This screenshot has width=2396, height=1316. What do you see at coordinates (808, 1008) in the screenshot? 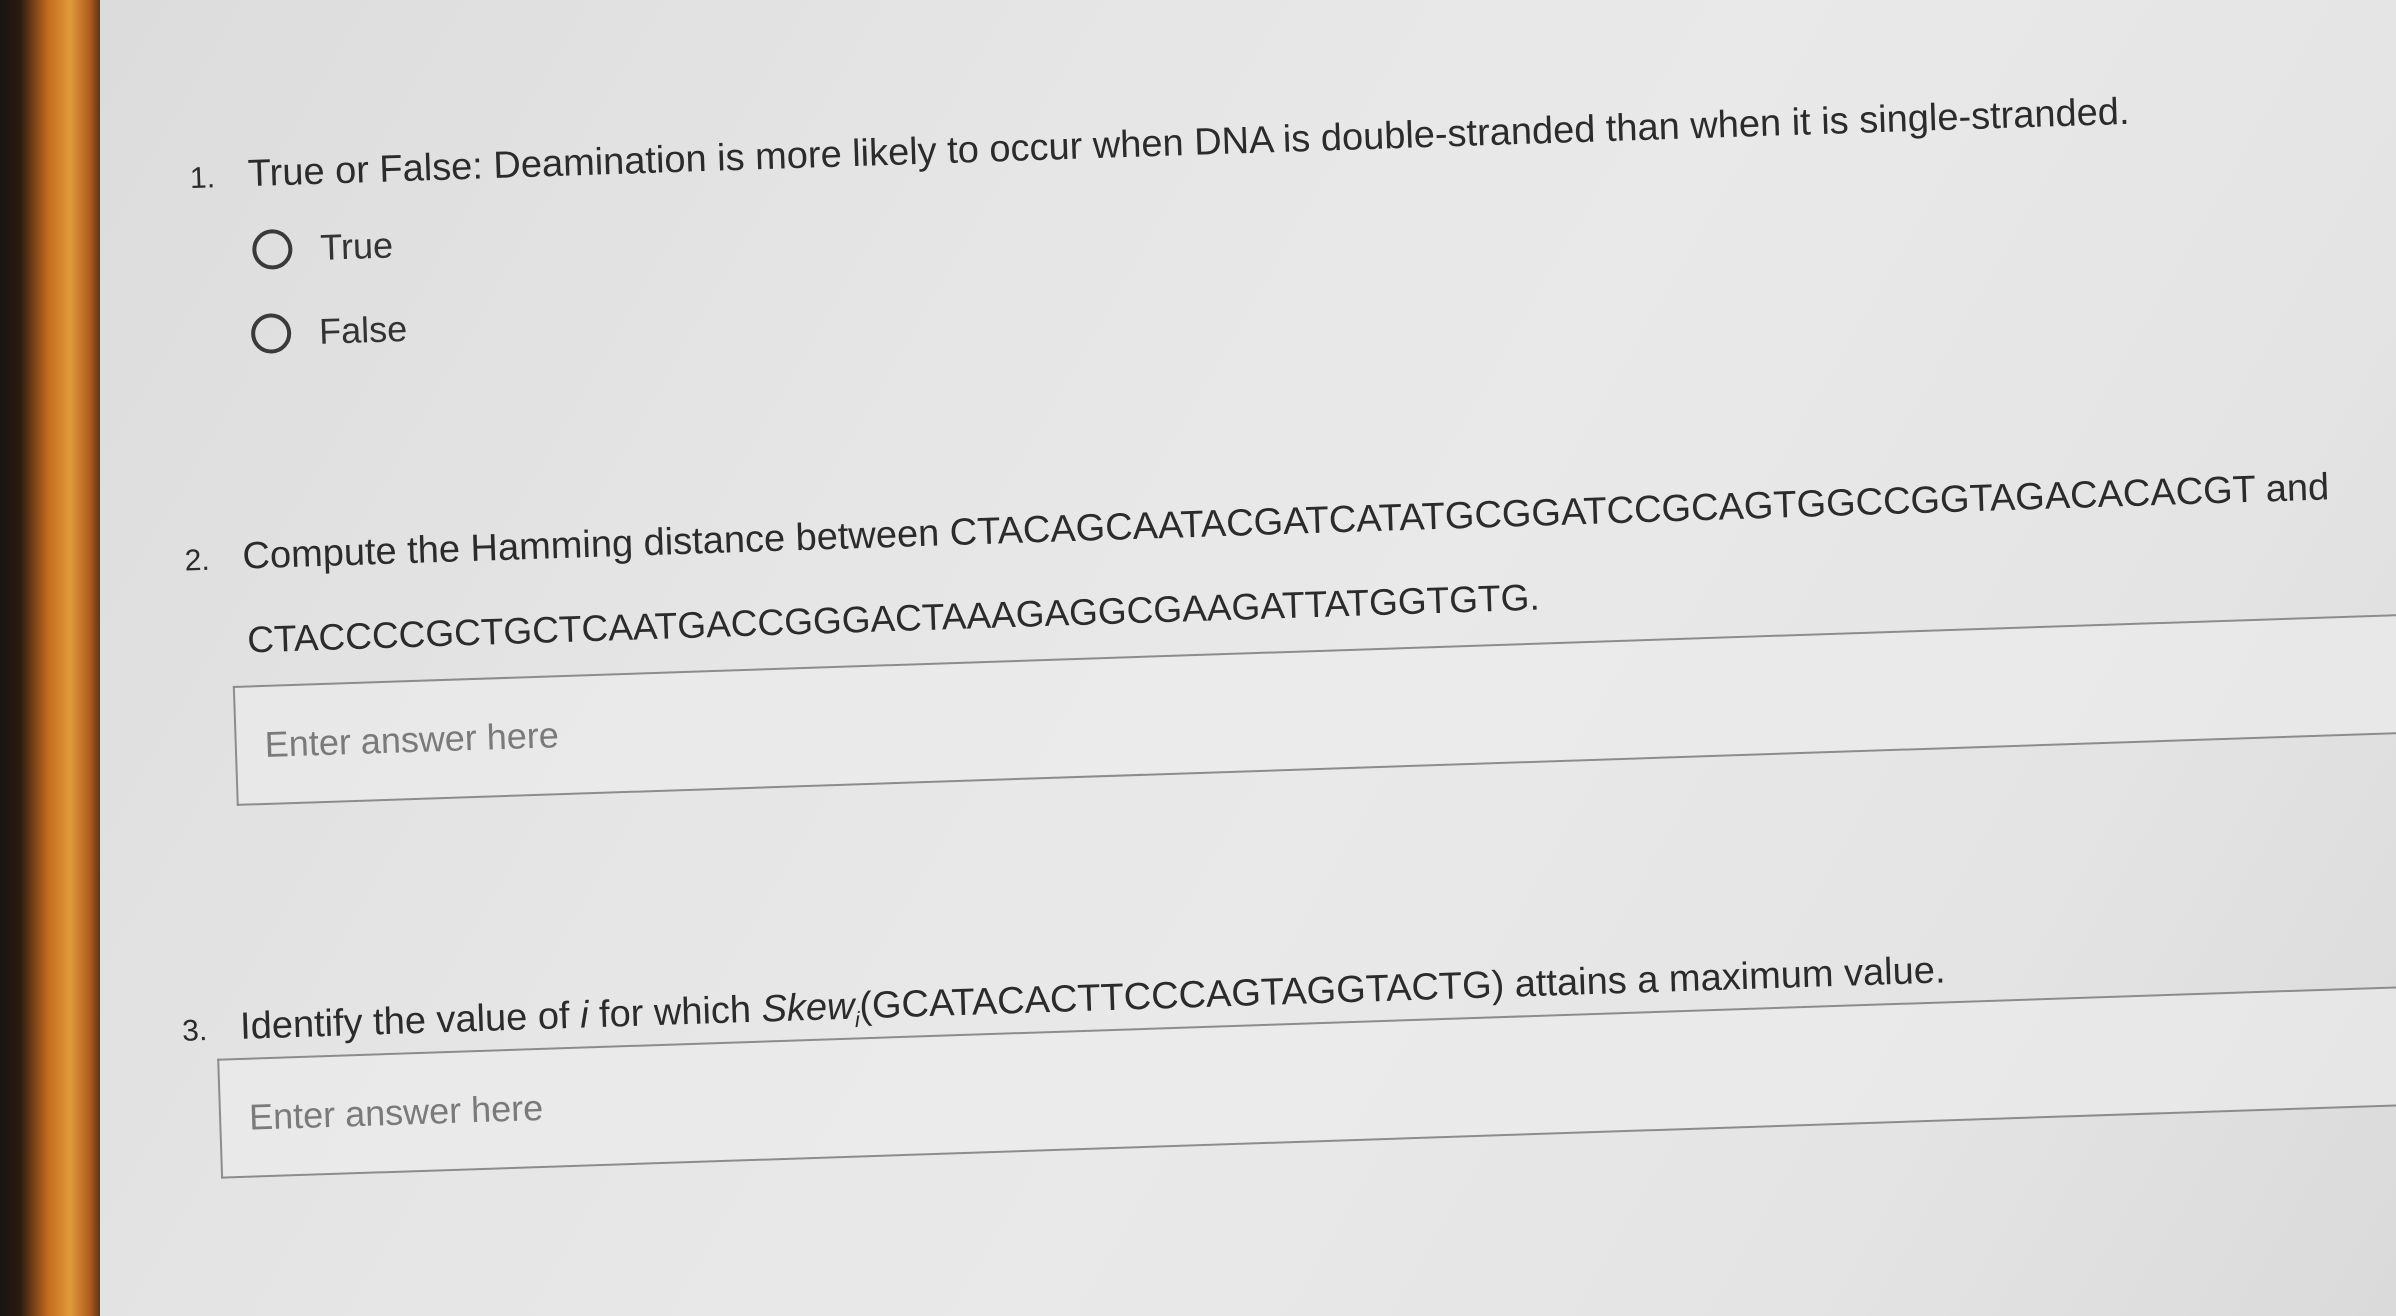
I see `question-3-skew: Skew` at bounding box center [808, 1008].